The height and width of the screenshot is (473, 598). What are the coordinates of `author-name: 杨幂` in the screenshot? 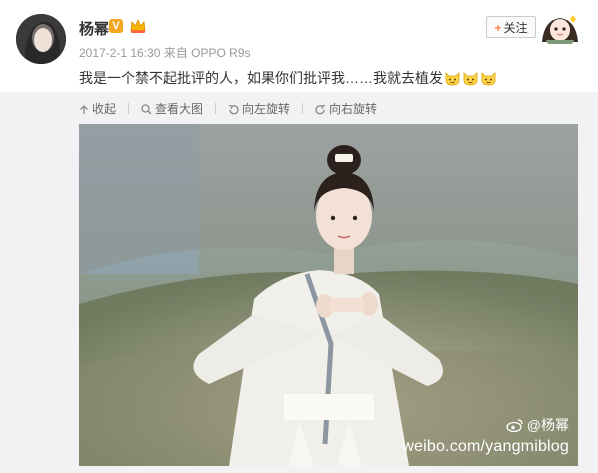 It's located at (94, 28).